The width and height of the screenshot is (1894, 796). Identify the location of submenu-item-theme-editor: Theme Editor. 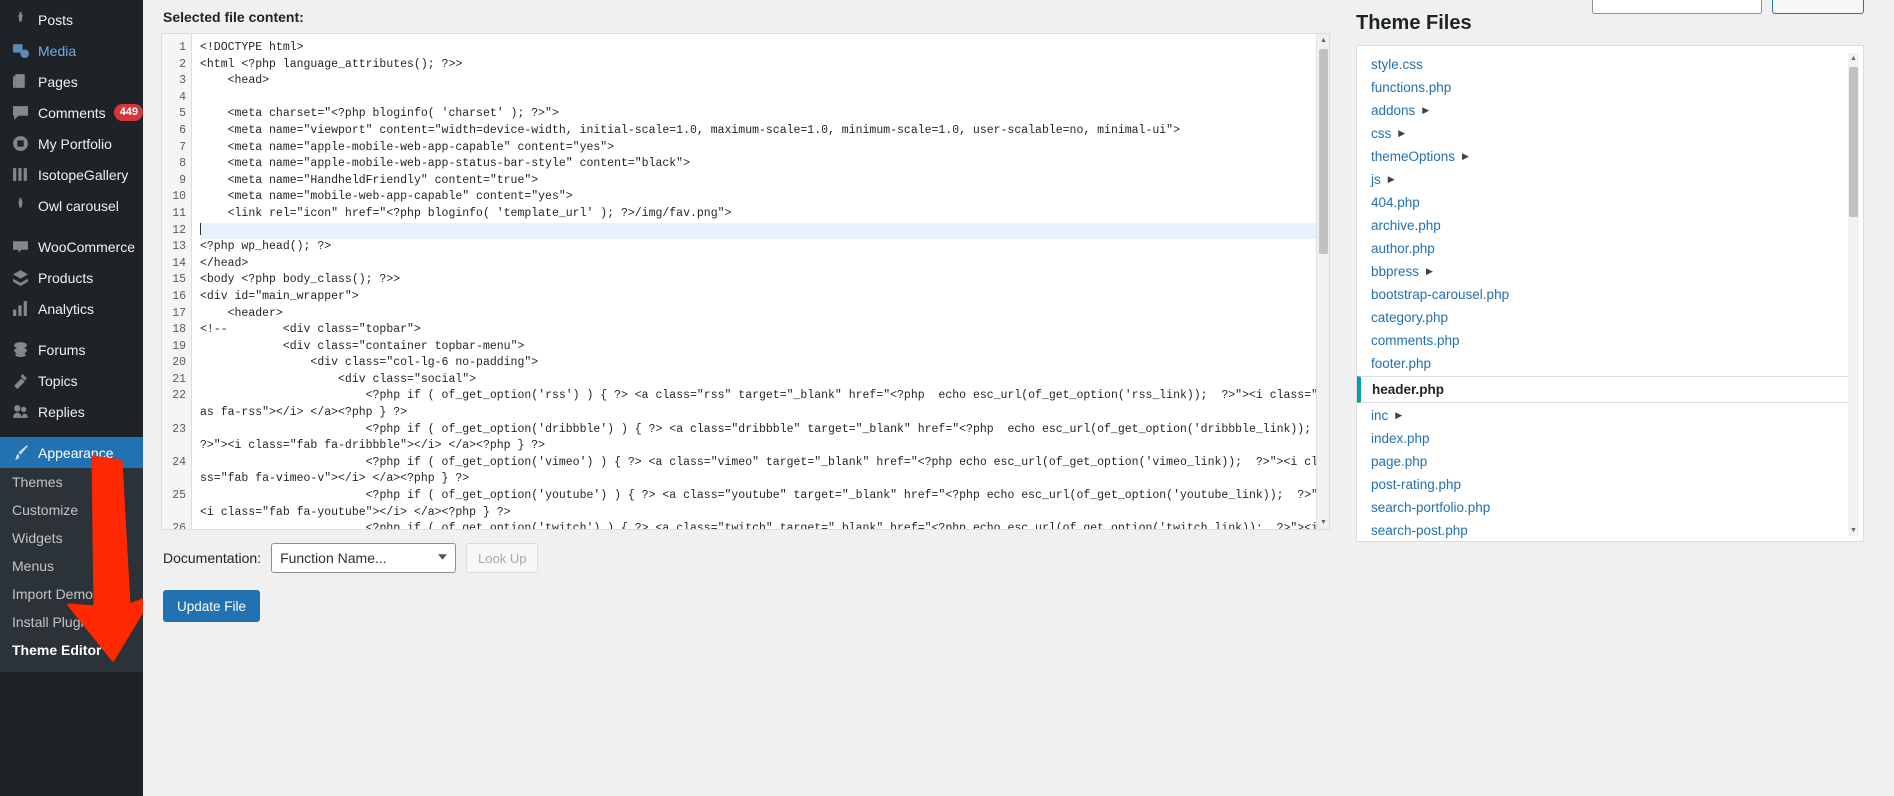
(71, 650).